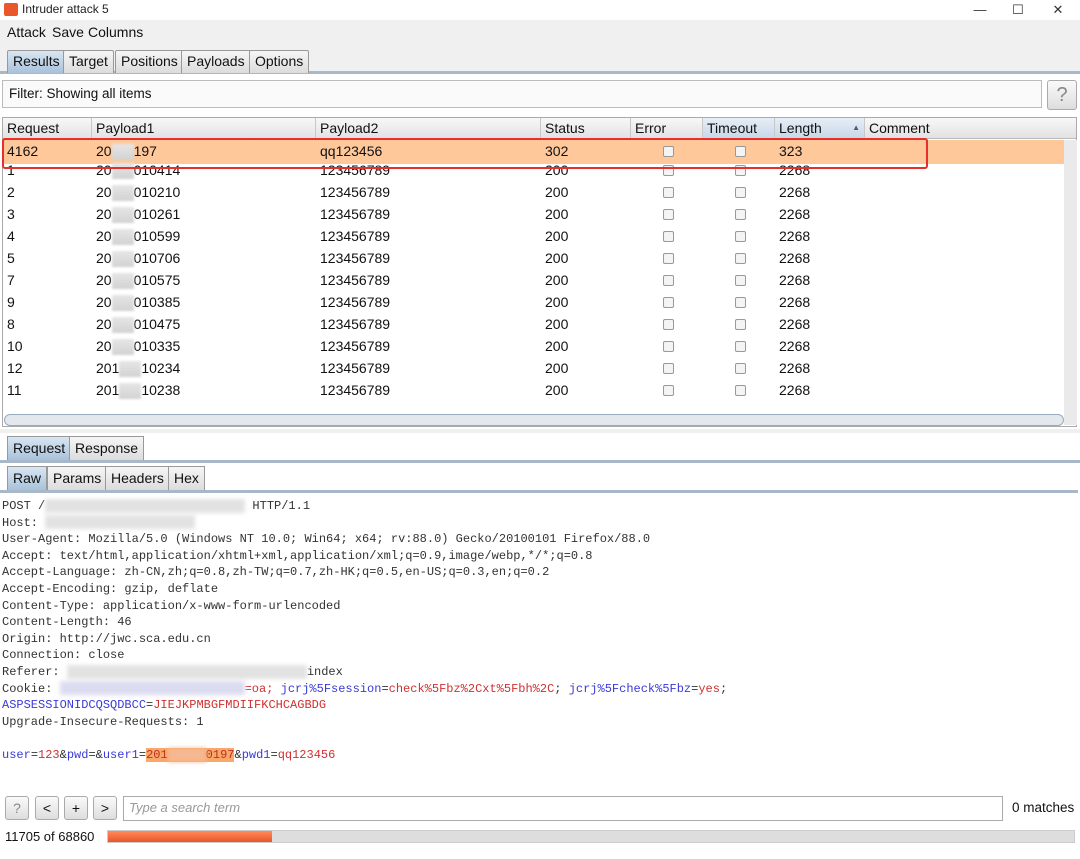 This screenshot has width=1080, height=859. What do you see at coordinates (534, 192) in the screenshot?
I see `table-row: 2 20 010210 123456789 200 2268` at bounding box center [534, 192].